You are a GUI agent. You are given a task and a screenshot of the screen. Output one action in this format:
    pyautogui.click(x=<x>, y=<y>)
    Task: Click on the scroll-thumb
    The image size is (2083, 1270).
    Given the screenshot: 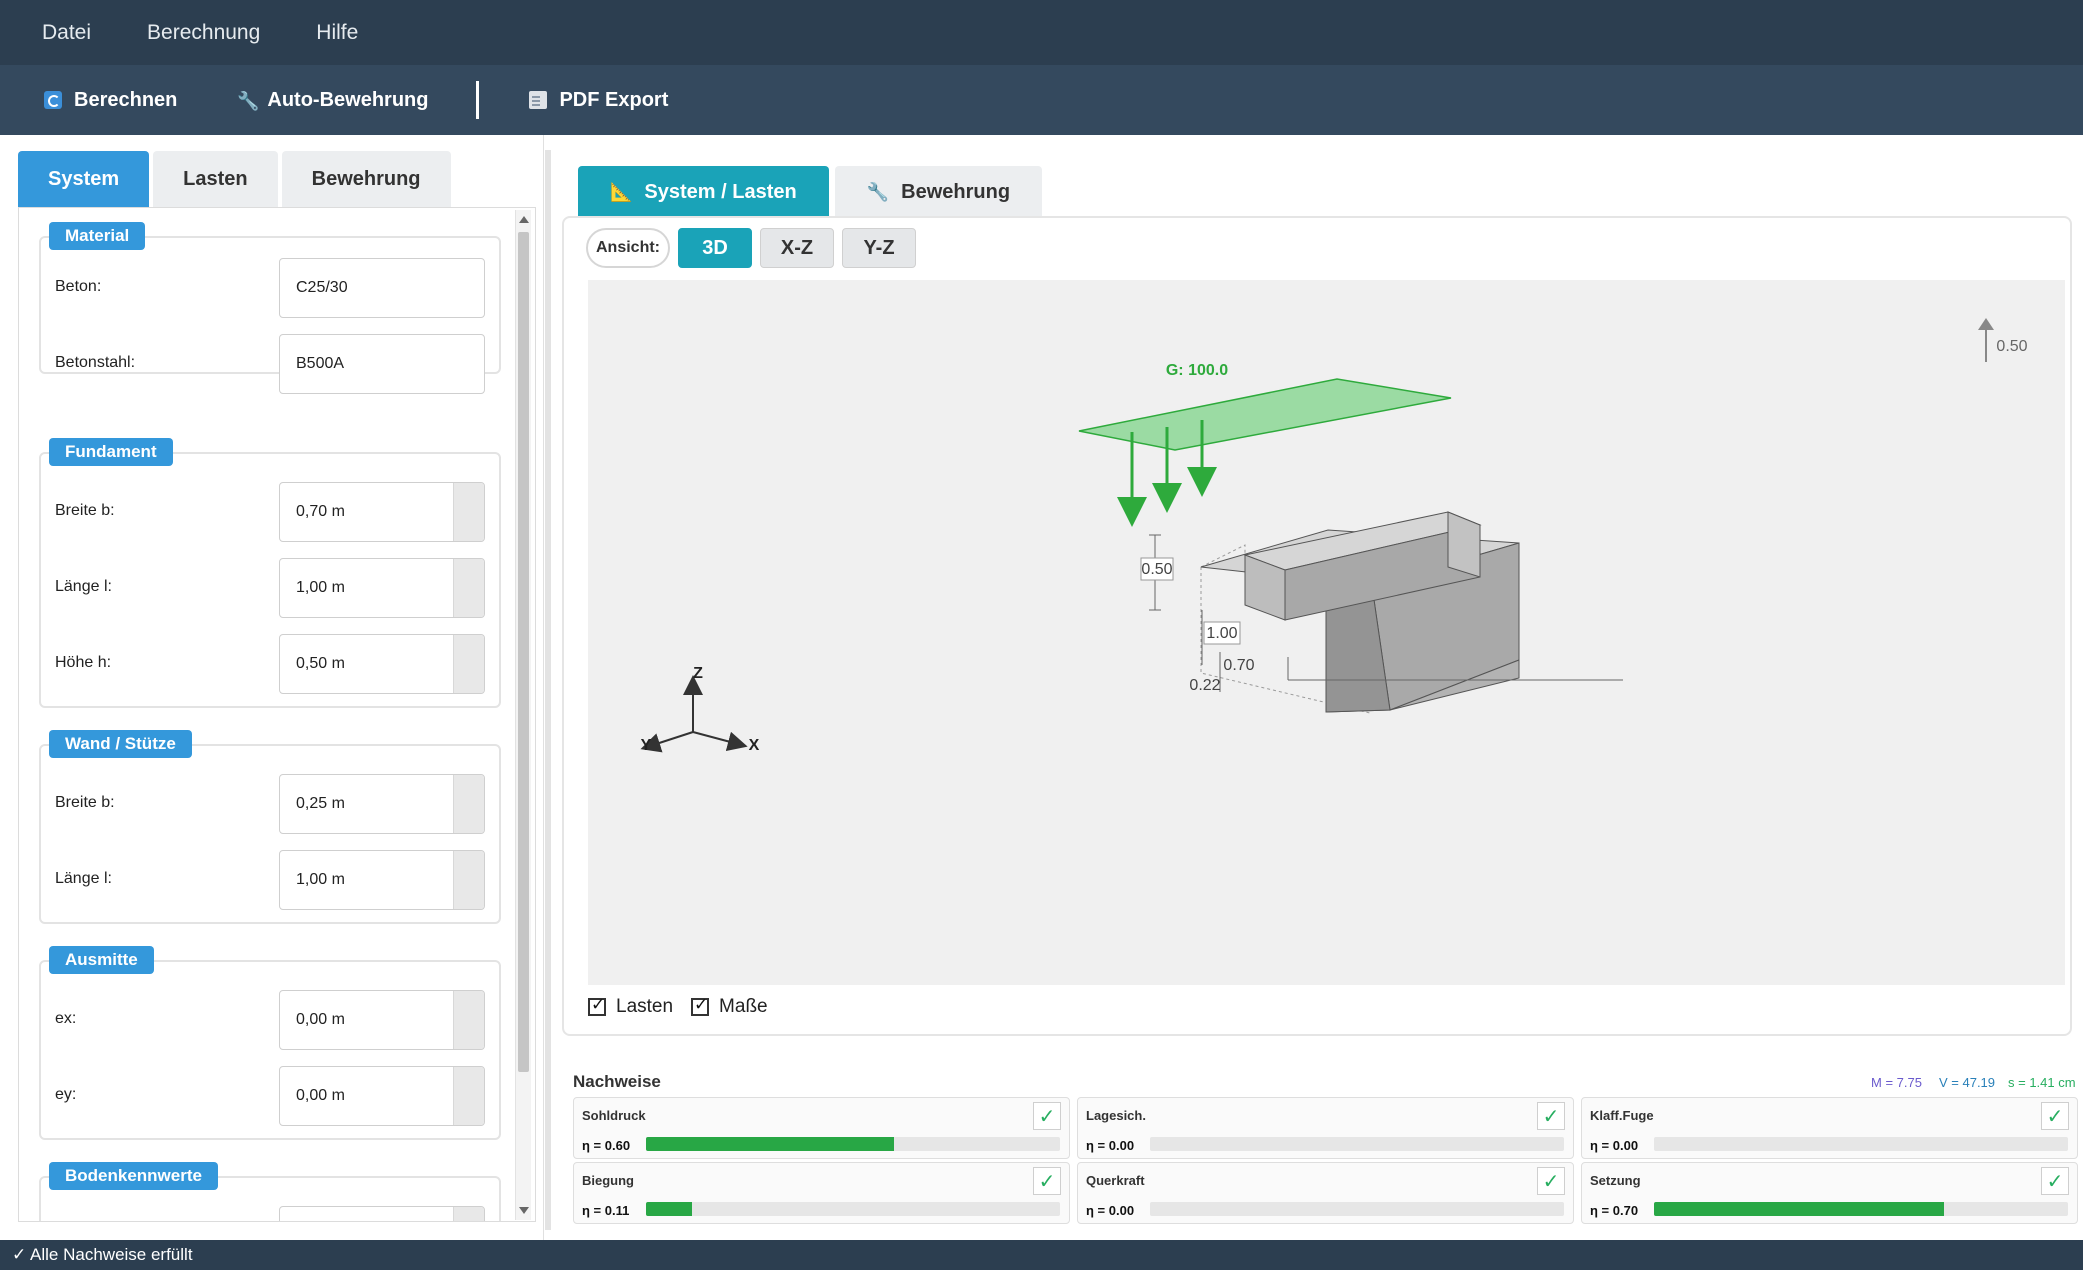 What is the action you would take?
    pyautogui.click(x=523, y=652)
    